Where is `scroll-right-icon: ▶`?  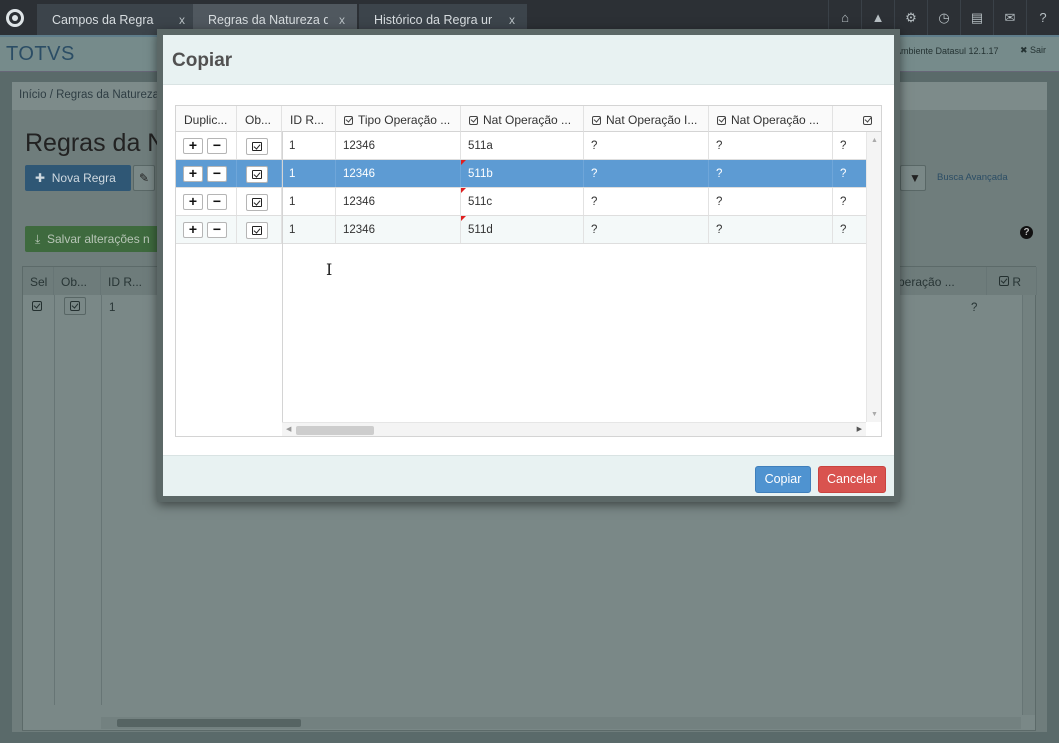
scroll-right-icon: ▶ is located at coordinates (859, 429).